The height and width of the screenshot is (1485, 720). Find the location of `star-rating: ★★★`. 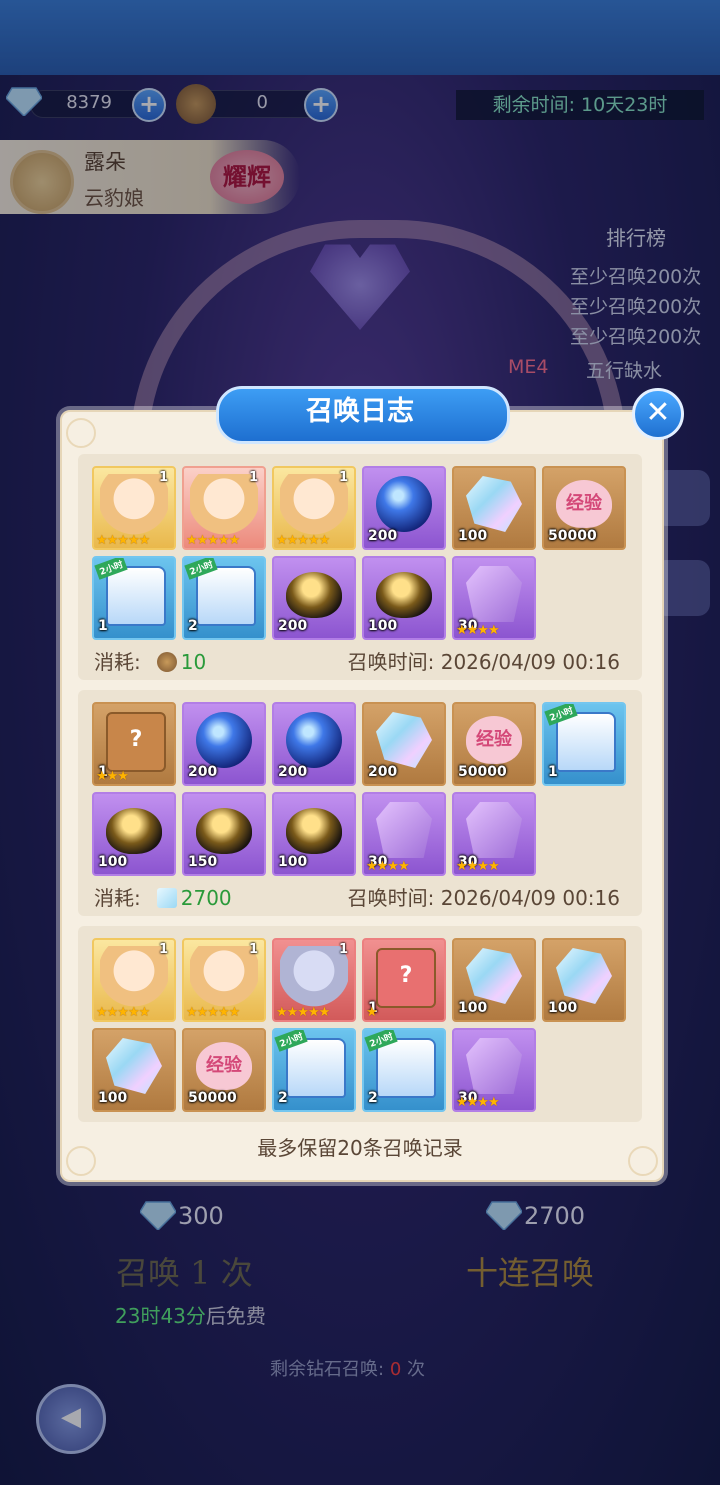

star-rating: ★★★ is located at coordinates (112, 776).